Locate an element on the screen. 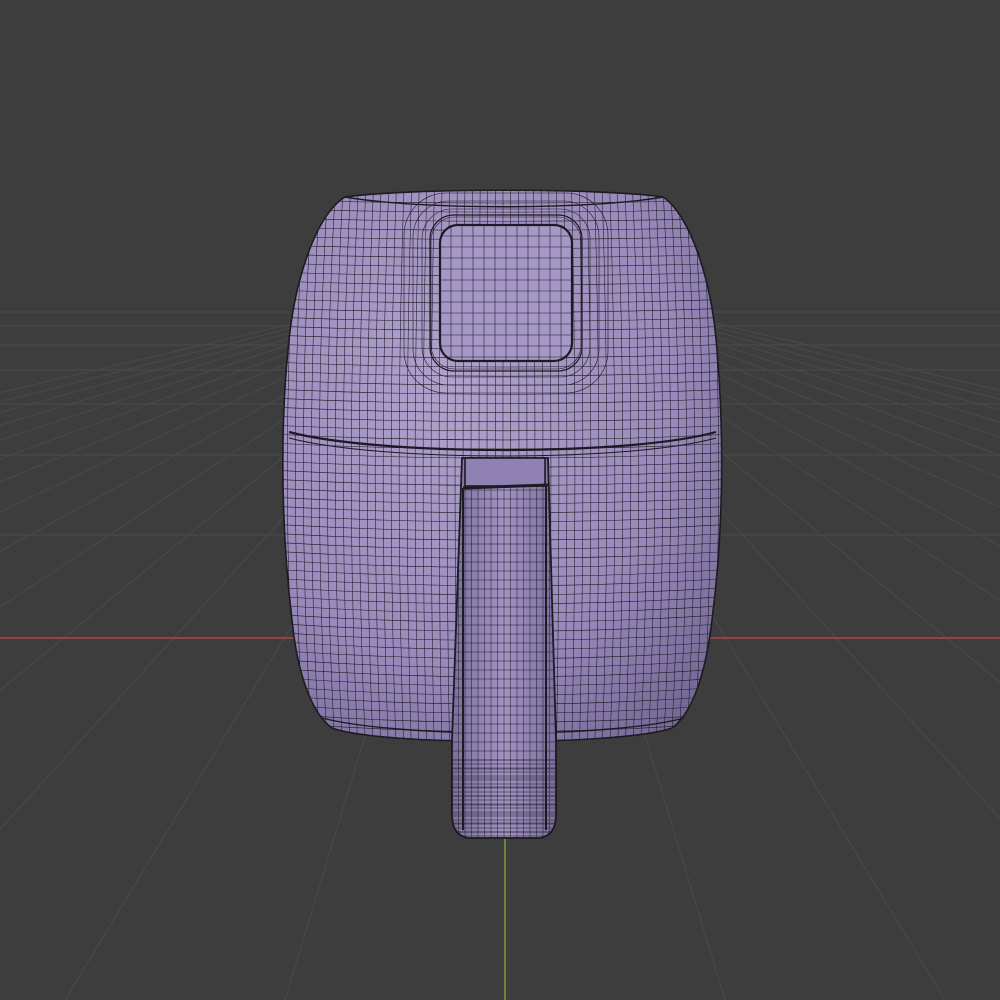  handle-top-cap is located at coordinates (505, 472).